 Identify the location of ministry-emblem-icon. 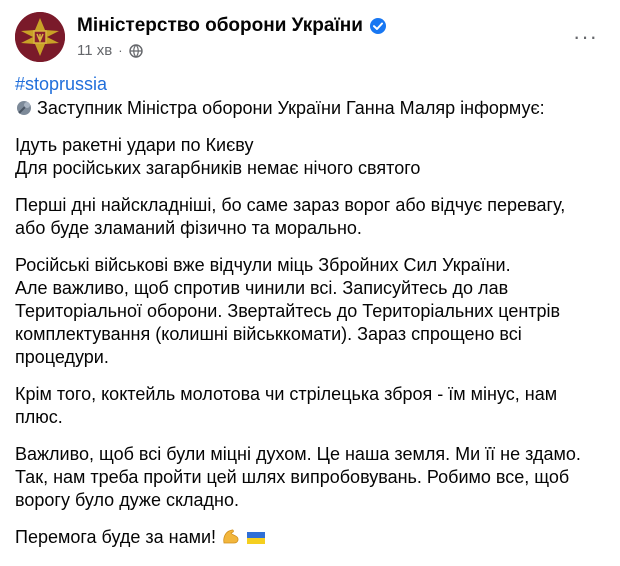
(40, 37).